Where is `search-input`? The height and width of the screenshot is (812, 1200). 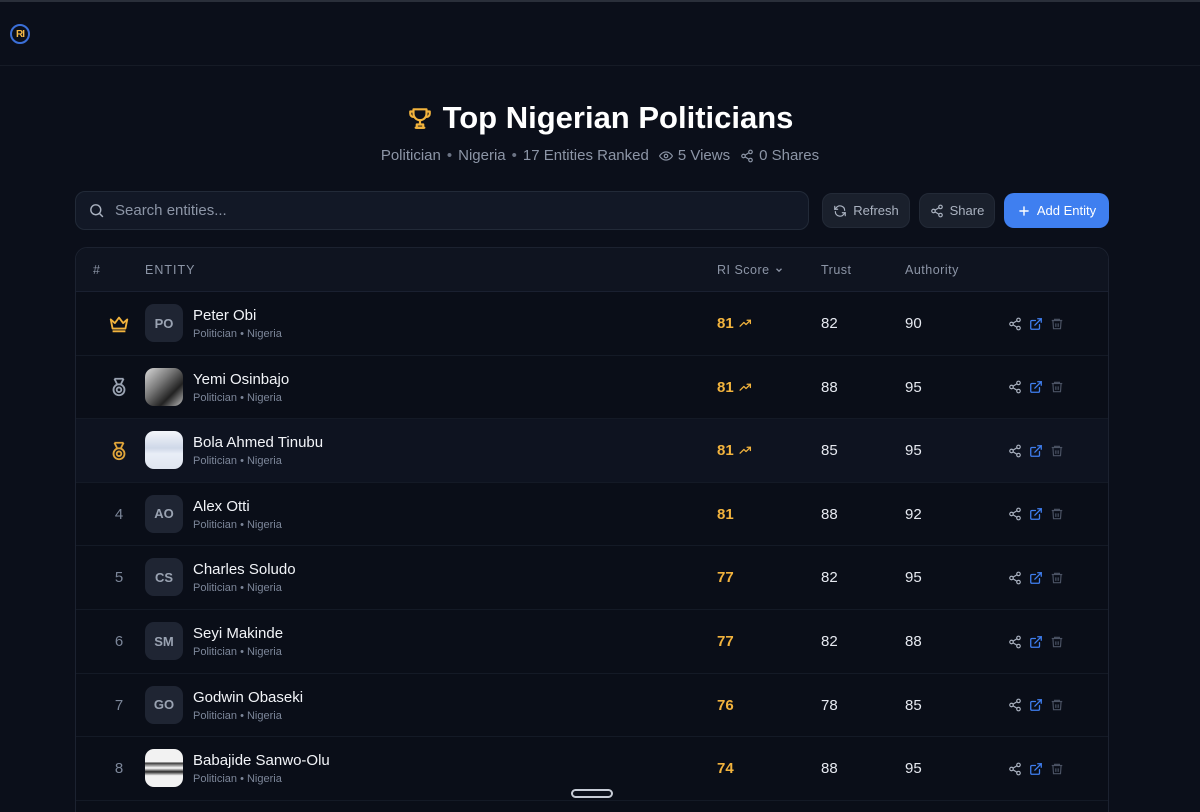
search-input is located at coordinates (445, 210).